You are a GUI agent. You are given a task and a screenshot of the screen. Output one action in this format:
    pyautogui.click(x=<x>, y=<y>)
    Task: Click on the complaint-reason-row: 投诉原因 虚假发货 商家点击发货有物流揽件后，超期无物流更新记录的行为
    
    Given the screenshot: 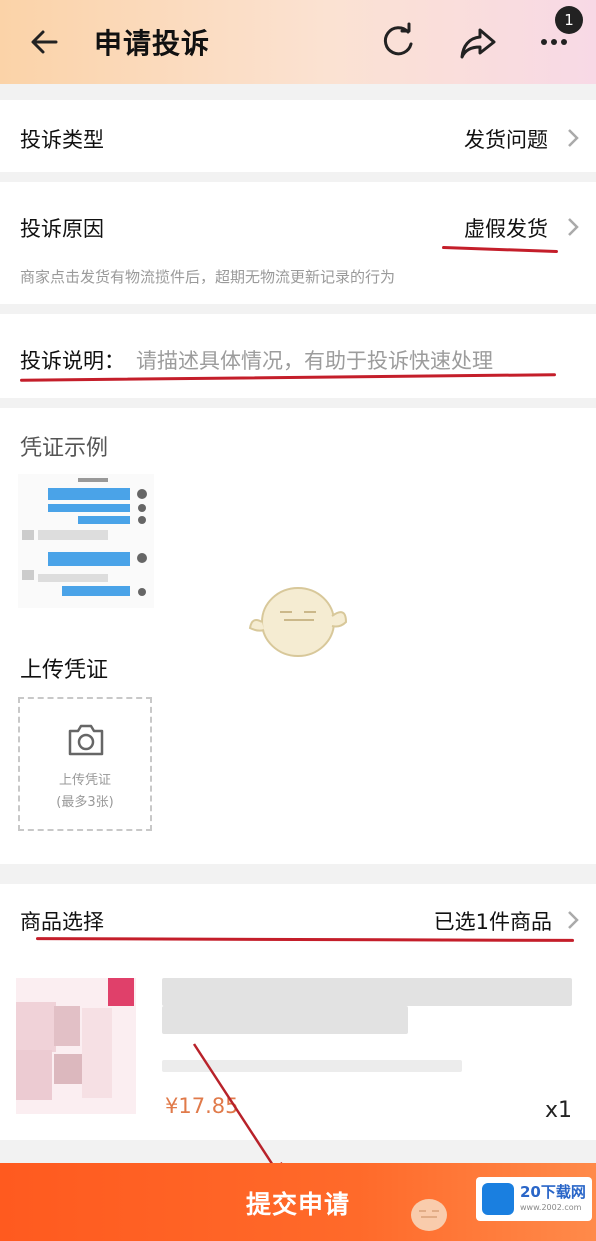 What is the action you would take?
    pyautogui.click(x=298, y=243)
    